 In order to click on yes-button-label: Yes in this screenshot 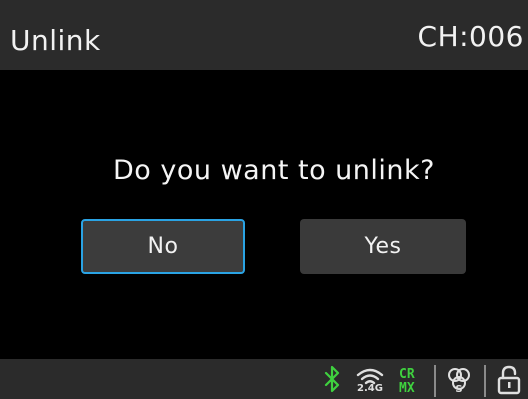, I will do `click(383, 246)`.